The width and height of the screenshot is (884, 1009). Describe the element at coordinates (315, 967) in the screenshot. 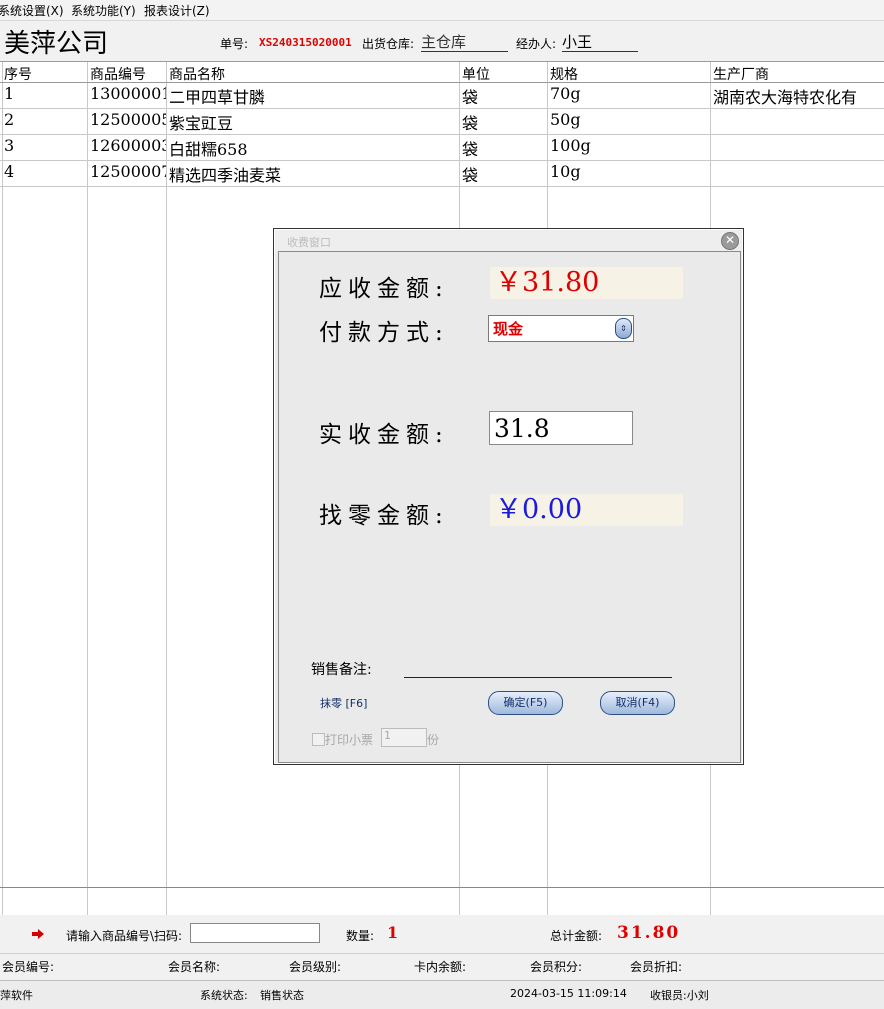

I see `member-level-label: 会员级别:` at that location.